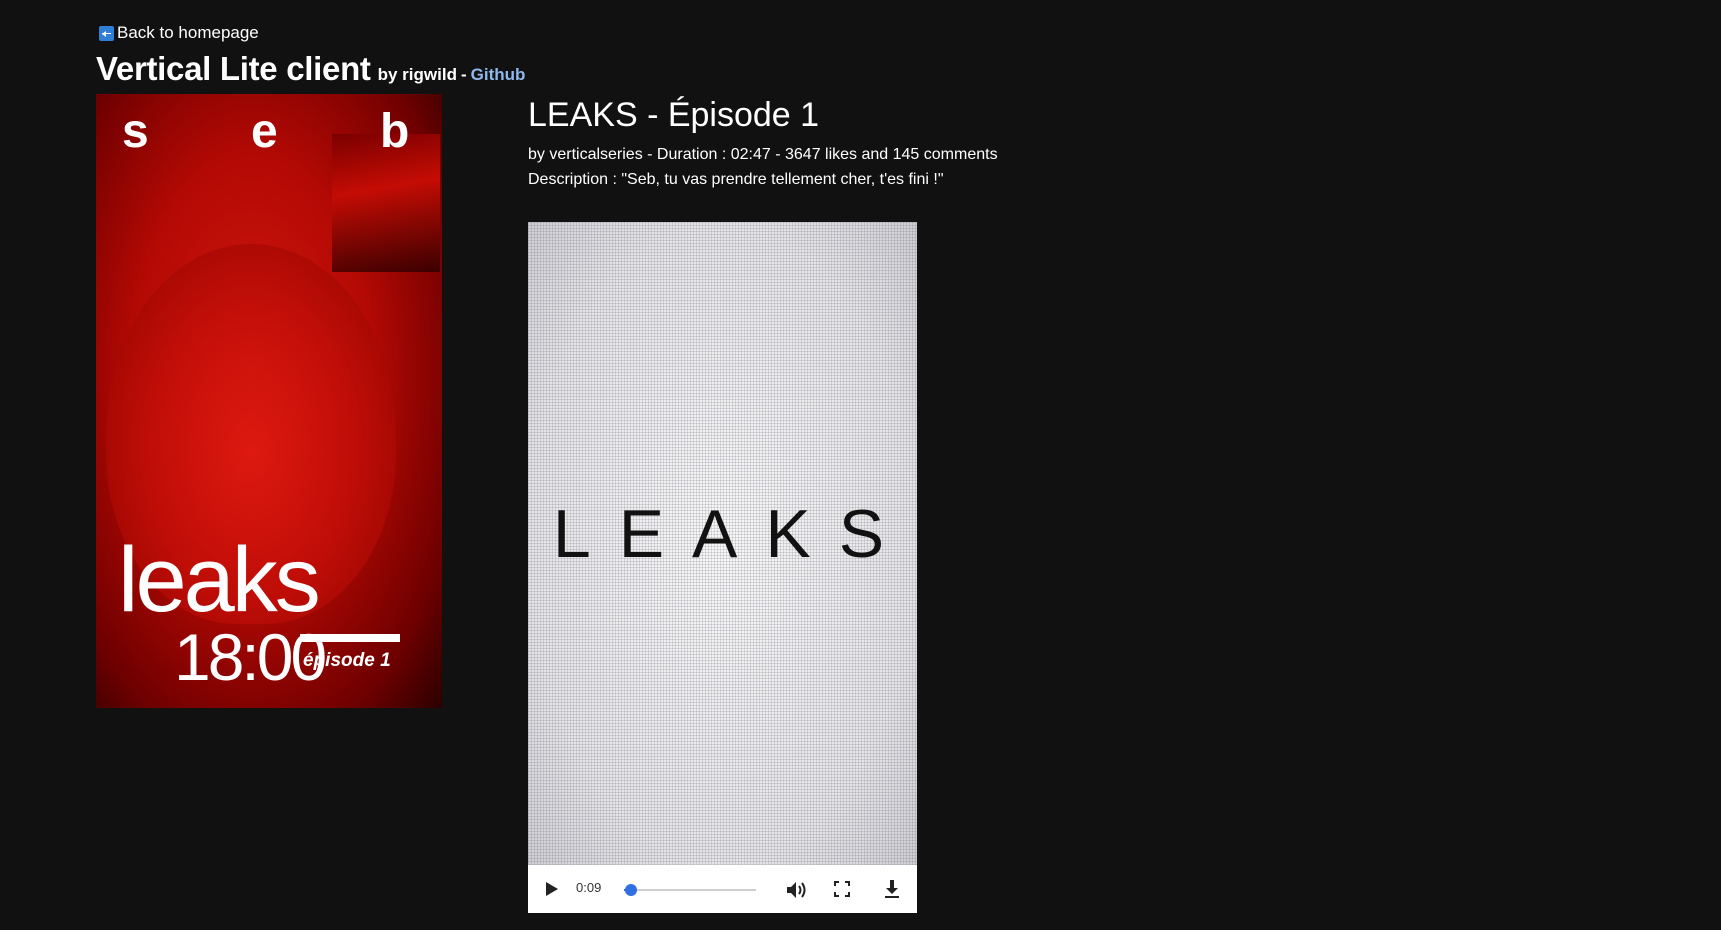 The height and width of the screenshot is (930, 1721). Describe the element at coordinates (498, 75) in the screenshot. I see `github-link: Github` at that location.